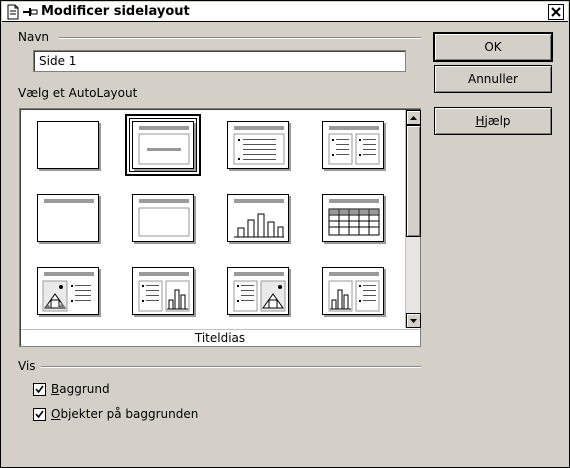 The height and width of the screenshot is (468, 570). What do you see at coordinates (220, 337) in the screenshot?
I see `selected-layout-caption: Titeldias` at bounding box center [220, 337].